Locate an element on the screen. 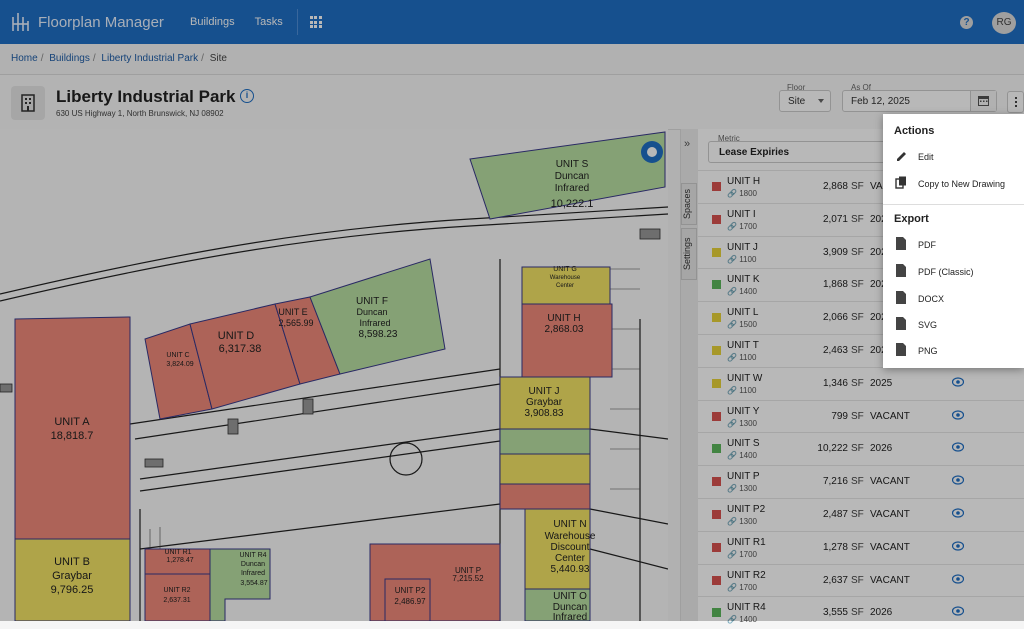 The height and width of the screenshot is (629, 1024). menu-item-export-pdf: PDF is located at coordinates (927, 245).